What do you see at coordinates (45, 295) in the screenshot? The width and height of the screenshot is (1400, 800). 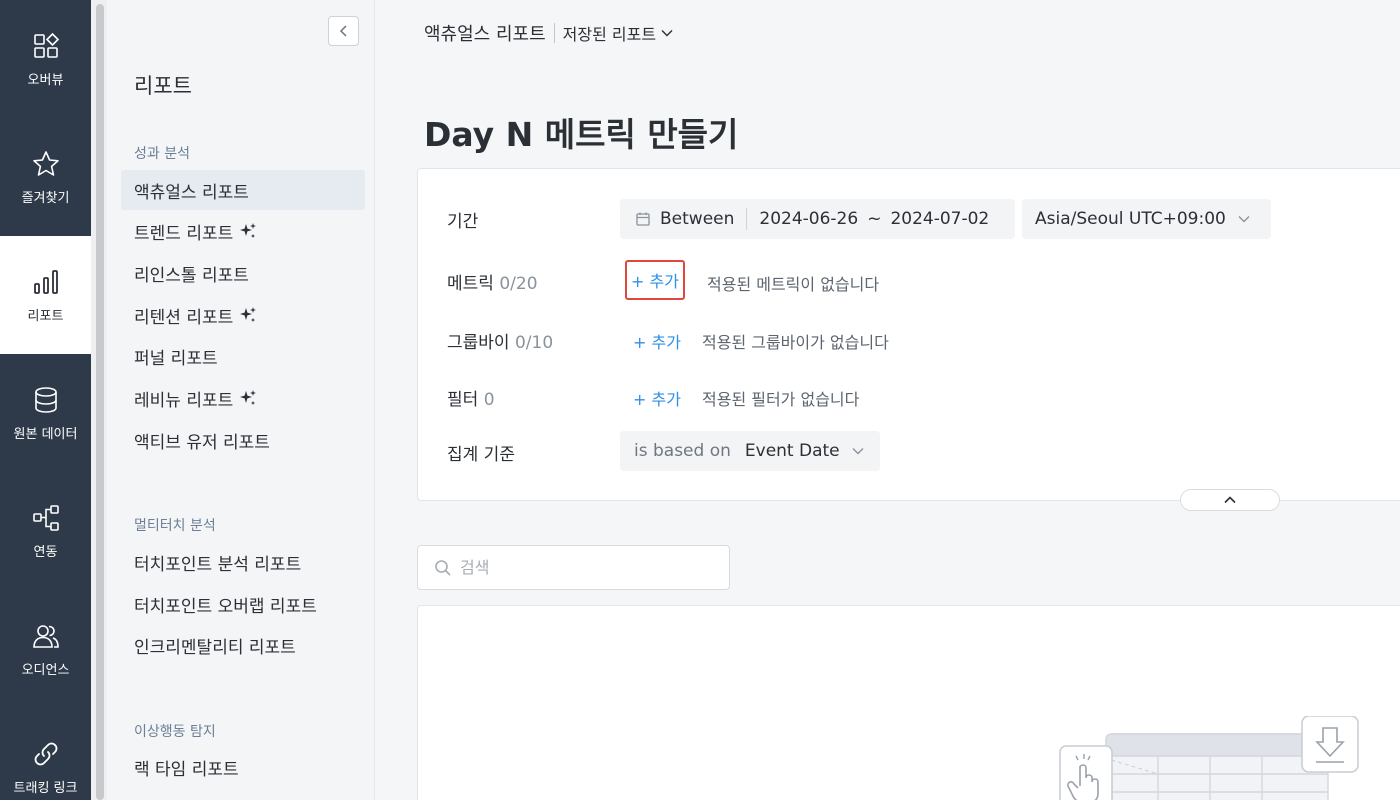 I see `nav-item-report: 리포트` at bounding box center [45, 295].